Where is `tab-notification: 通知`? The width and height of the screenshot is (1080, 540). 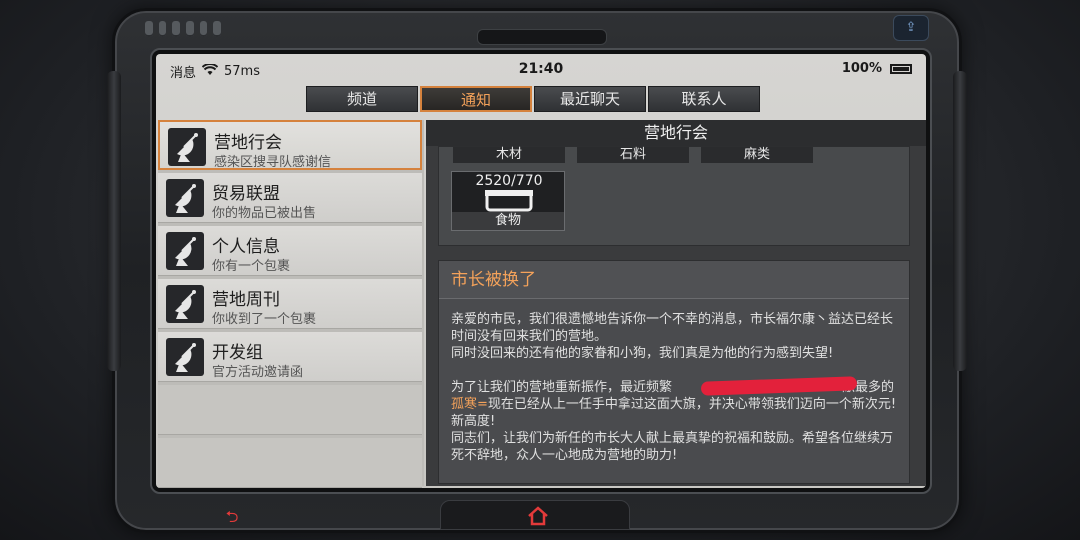 tab-notification: 通知 is located at coordinates (476, 99).